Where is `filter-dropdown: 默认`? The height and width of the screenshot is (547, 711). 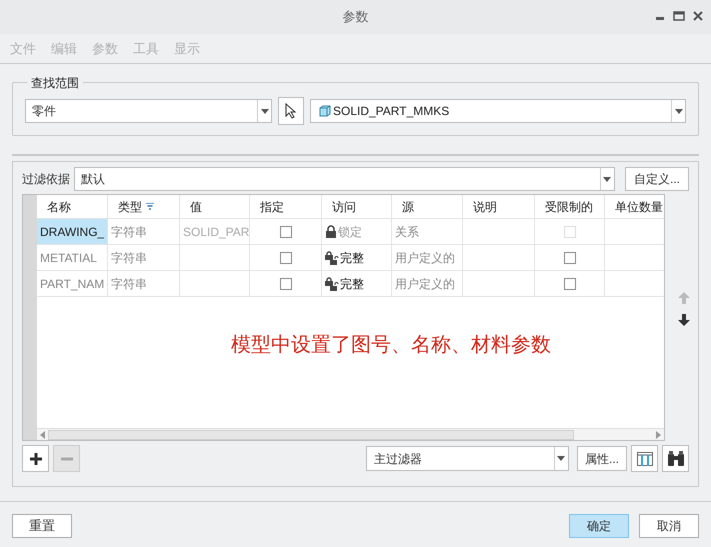 filter-dropdown: 默认 is located at coordinates (344, 179).